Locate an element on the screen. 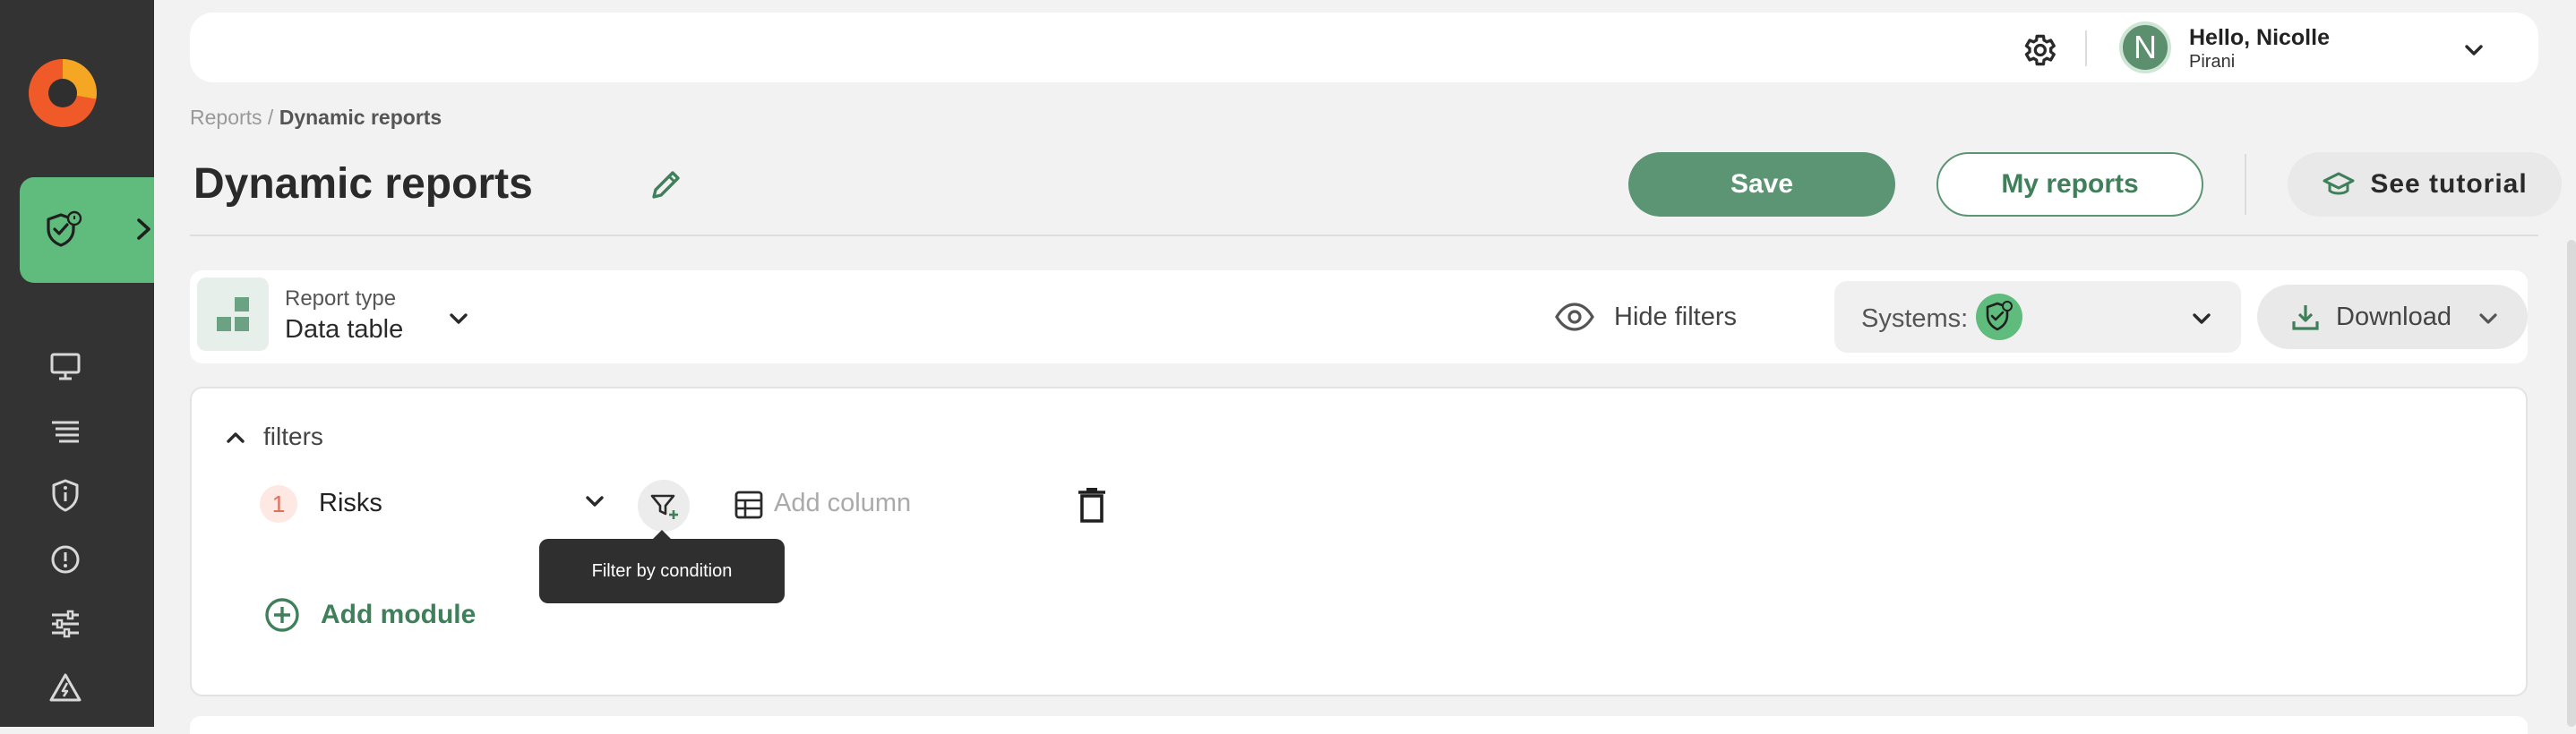 Image resolution: width=2576 pixels, height=734 pixels. download-icon is located at coordinates (2305, 317).